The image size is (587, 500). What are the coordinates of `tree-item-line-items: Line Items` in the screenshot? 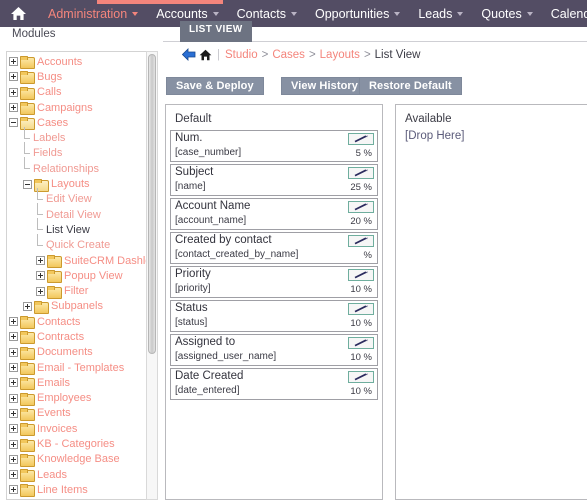 It's located at (77, 490).